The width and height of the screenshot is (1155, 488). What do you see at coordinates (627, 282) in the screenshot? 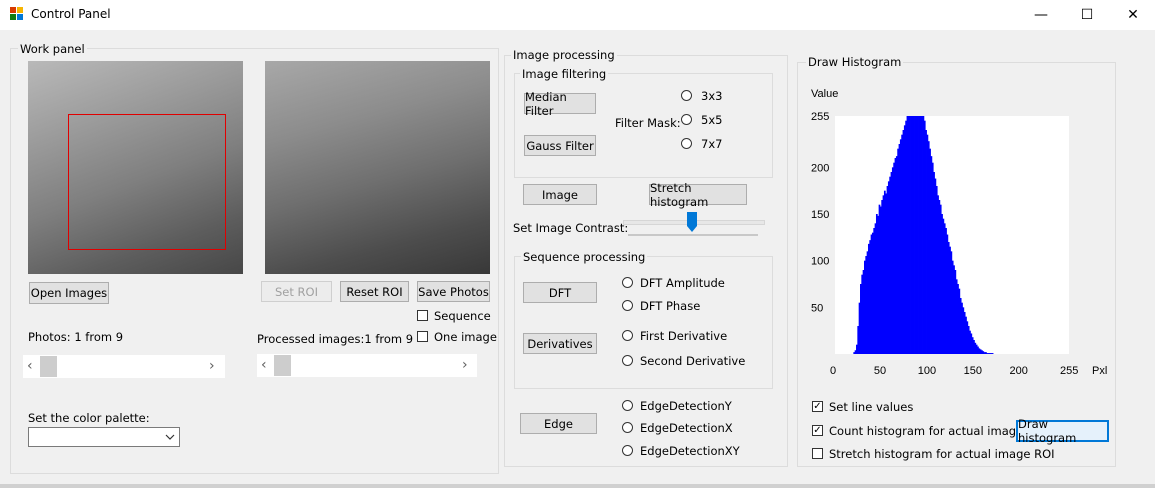
I see `dft-amplitude-radio` at bounding box center [627, 282].